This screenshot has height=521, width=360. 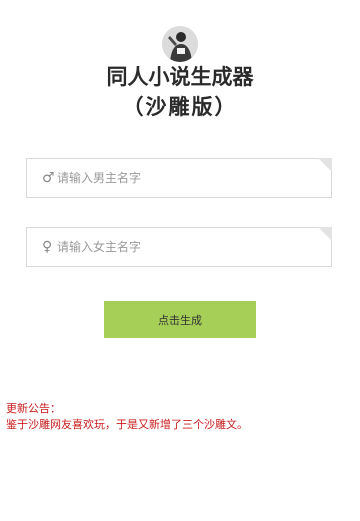 I want to click on male-symbol-icon: ♂, so click(x=48, y=178).